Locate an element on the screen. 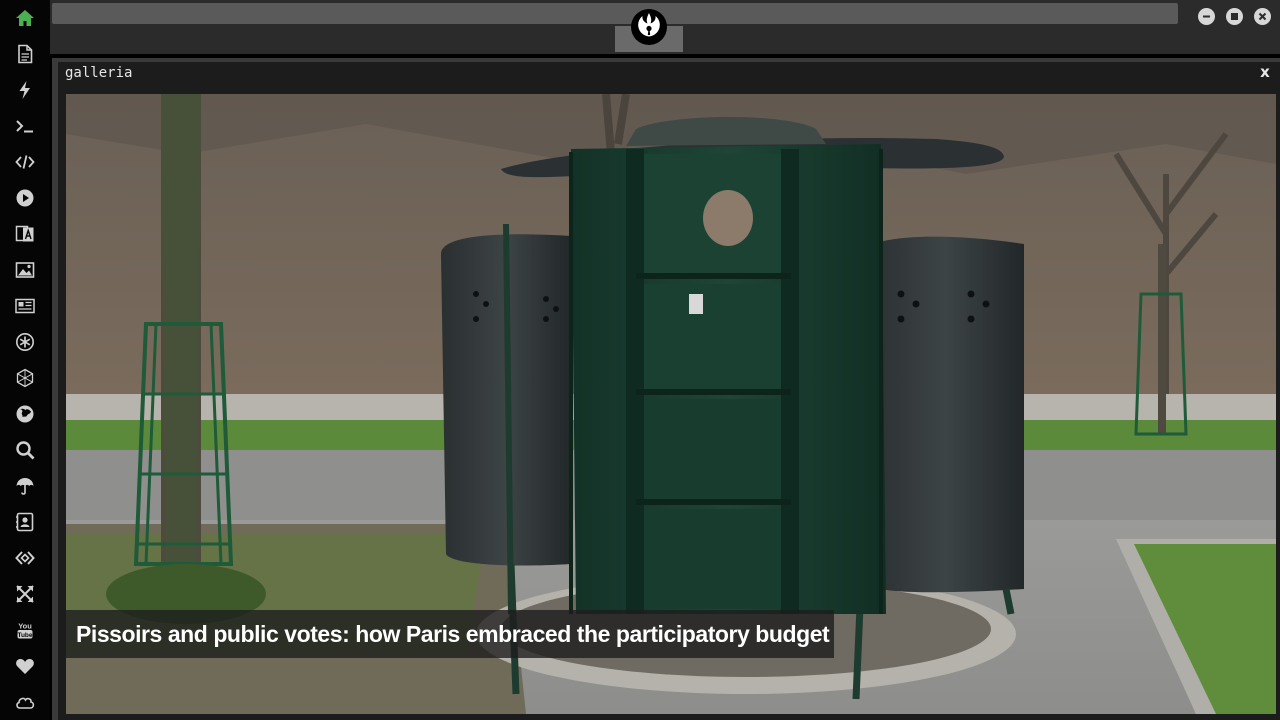 This screenshot has width=1280, height=720. rebel-alliance-icon is located at coordinates (649, 27).